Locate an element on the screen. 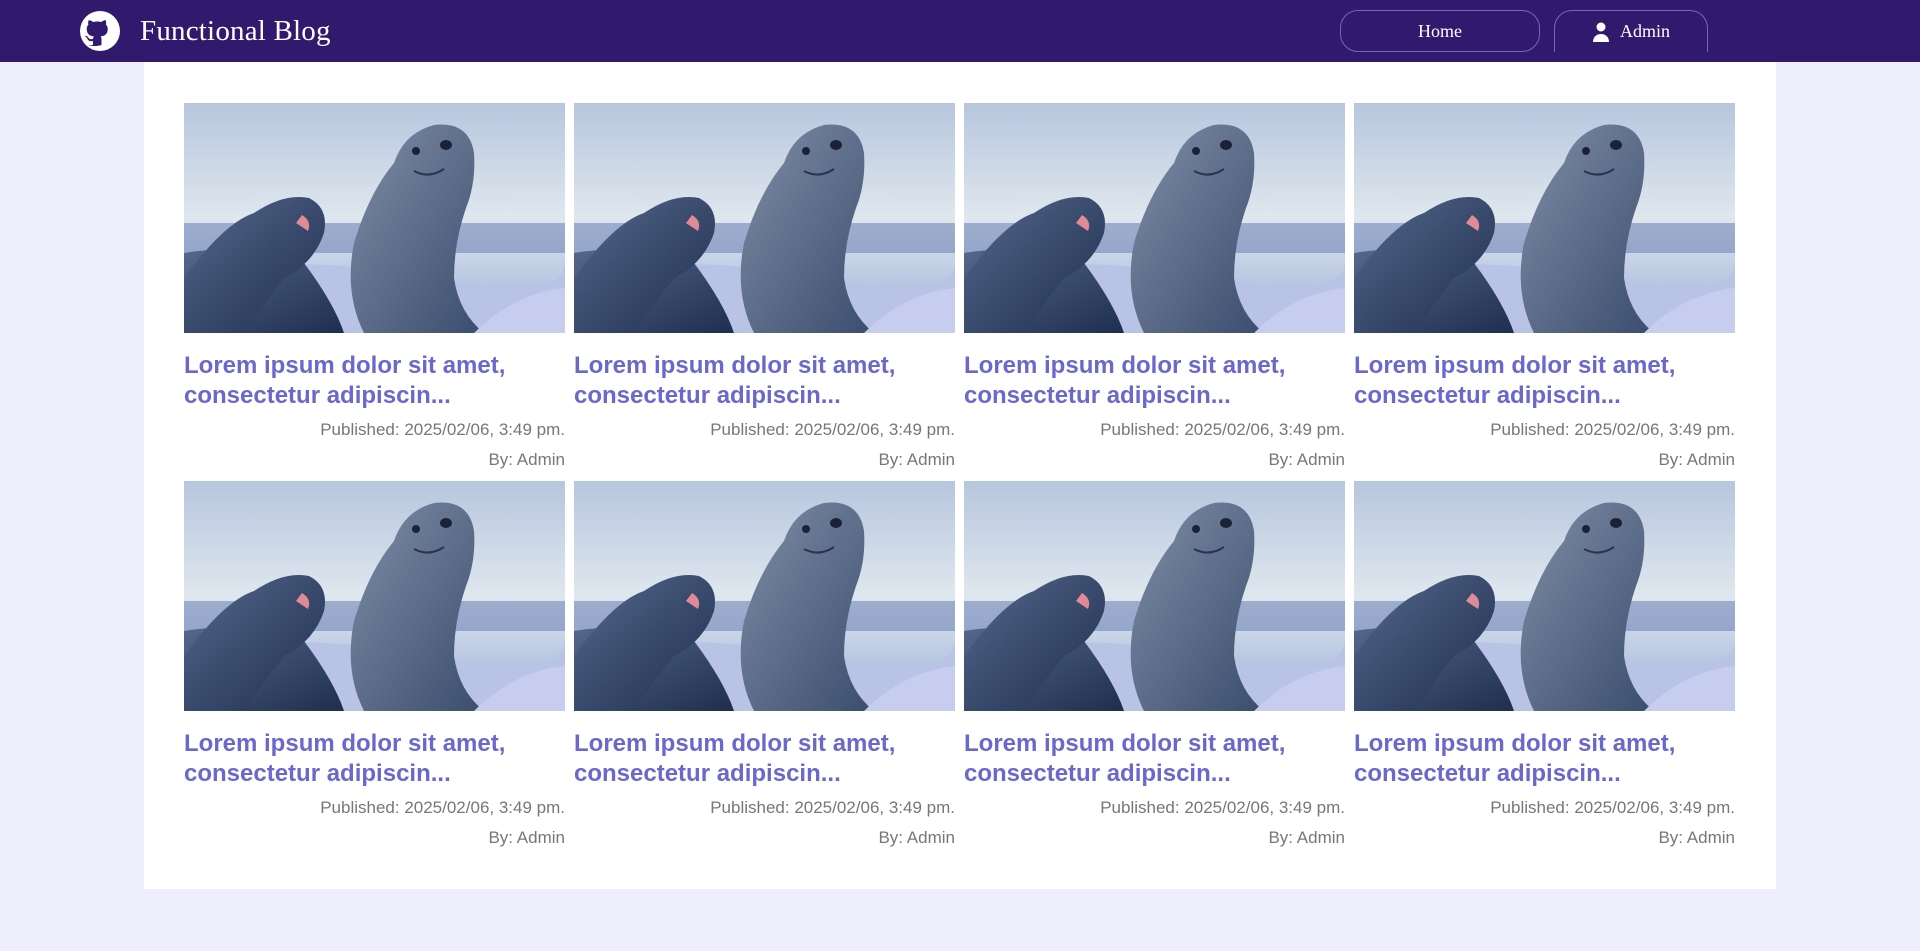 The image size is (1920, 951). brand: Functional Blog is located at coordinates (205, 31).